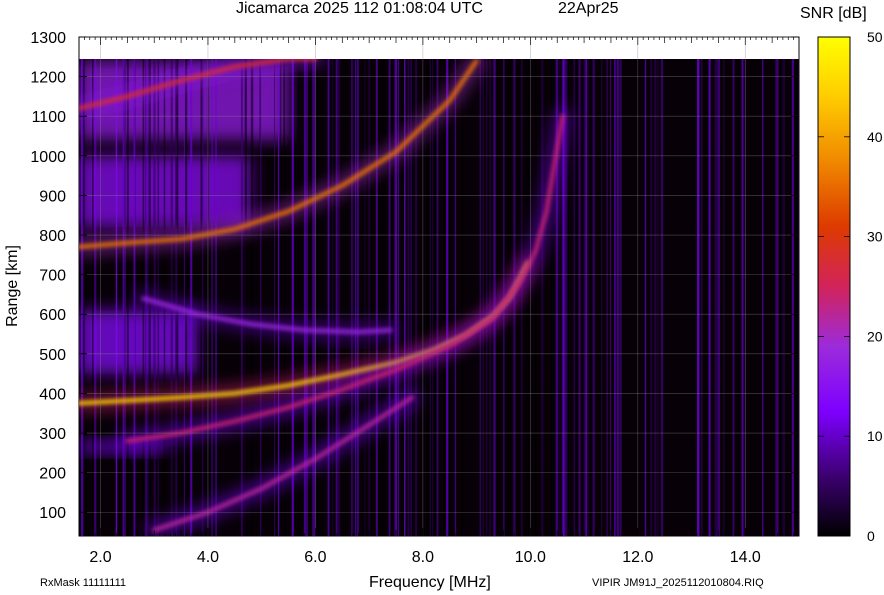  I want to click on colorbar-tick-label: 50, so click(875, 37).